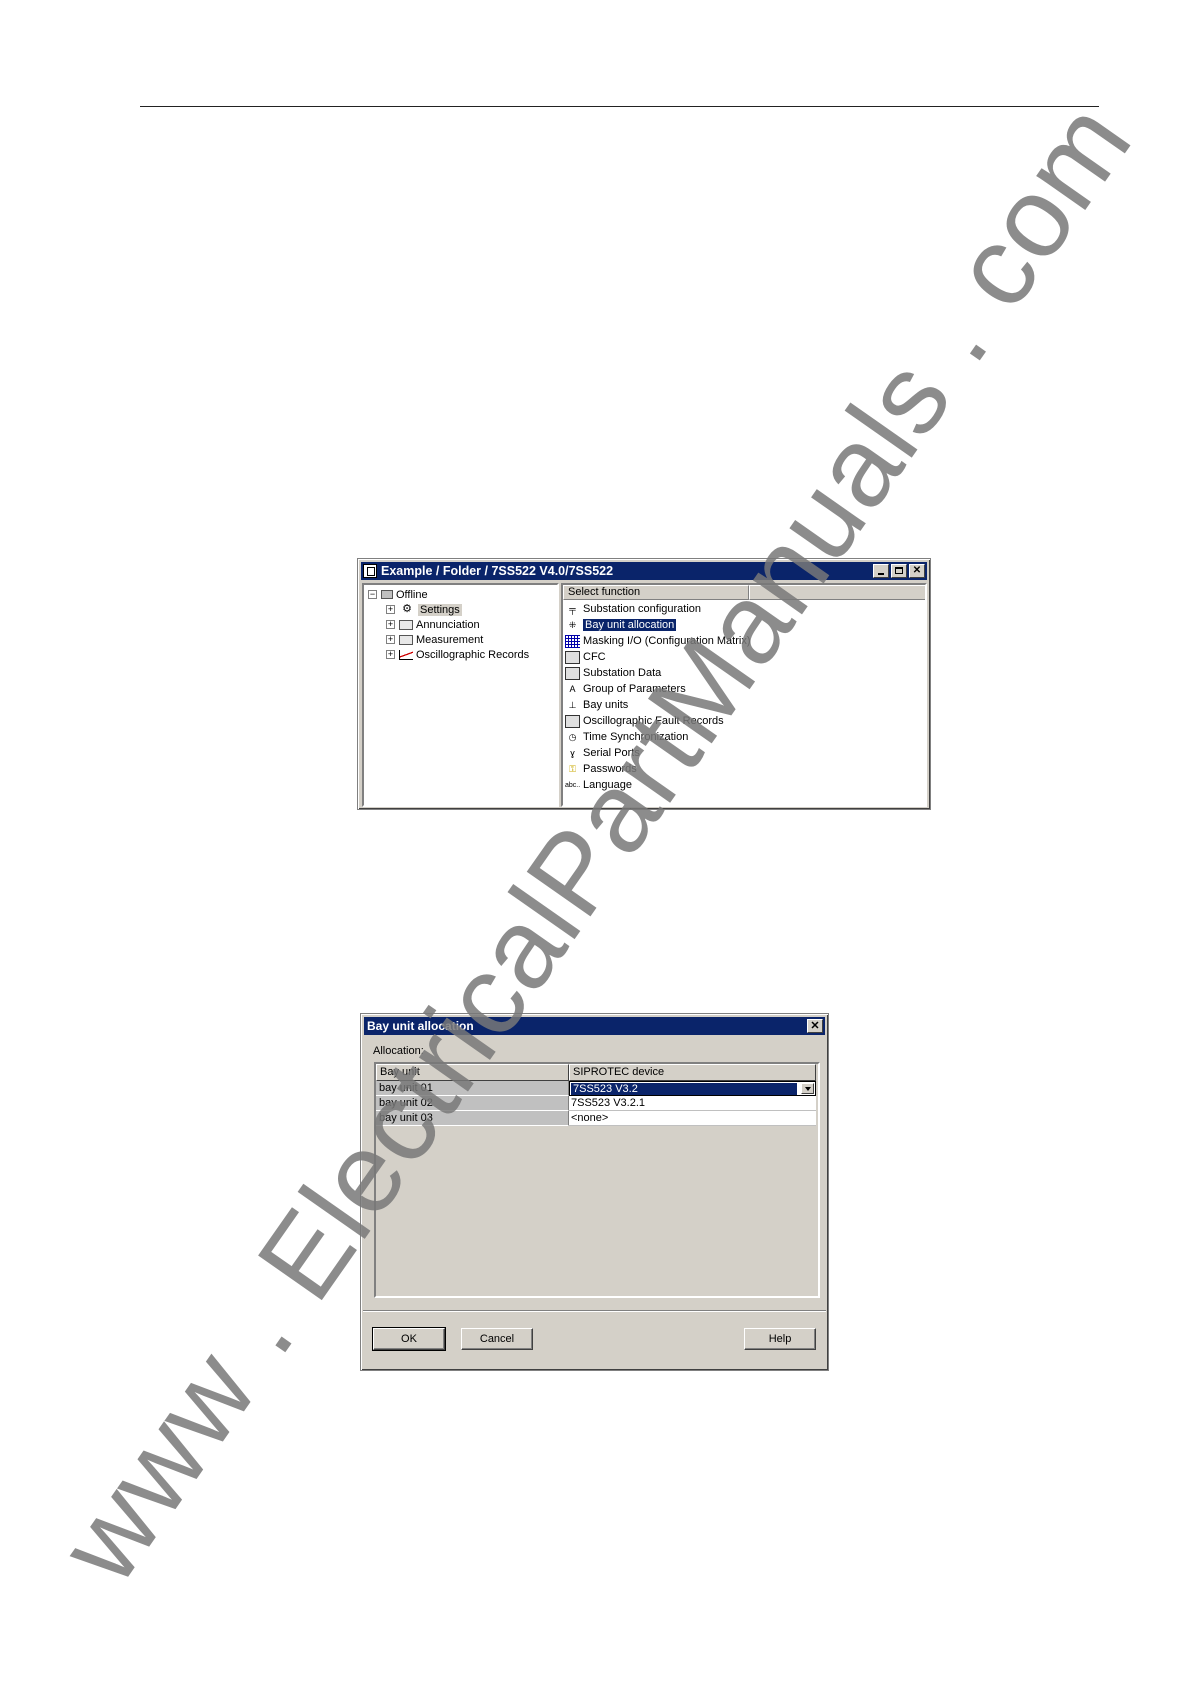  What do you see at coordinates (370, 571) in the screenshot?
I see `app-icon` at bounding box center [370, 571].